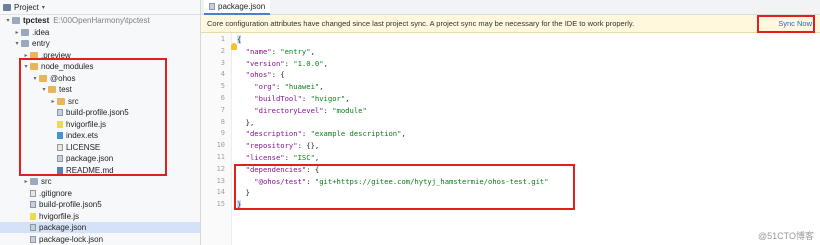  Describe the element at coordinates (254, 75) in the screenshot. I see `json-key: "ohos"` at that location.